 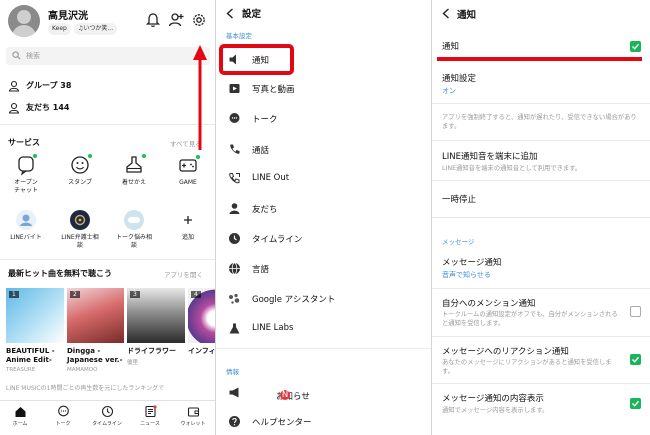 What do you see at coordinates (153, 20) in the screenshot?
I see `bell-icon` at bounding box center [153, 20].